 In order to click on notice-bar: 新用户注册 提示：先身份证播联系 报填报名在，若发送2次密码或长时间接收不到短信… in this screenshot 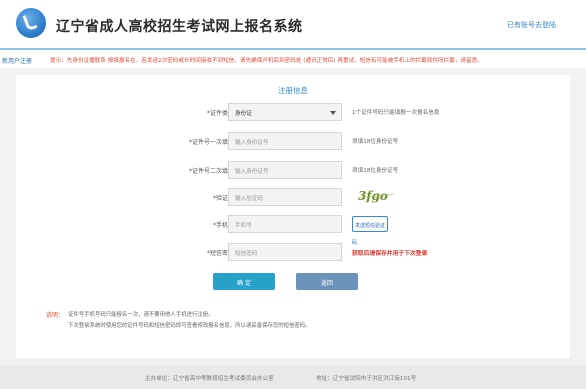, I will do `click(293, 58)`.